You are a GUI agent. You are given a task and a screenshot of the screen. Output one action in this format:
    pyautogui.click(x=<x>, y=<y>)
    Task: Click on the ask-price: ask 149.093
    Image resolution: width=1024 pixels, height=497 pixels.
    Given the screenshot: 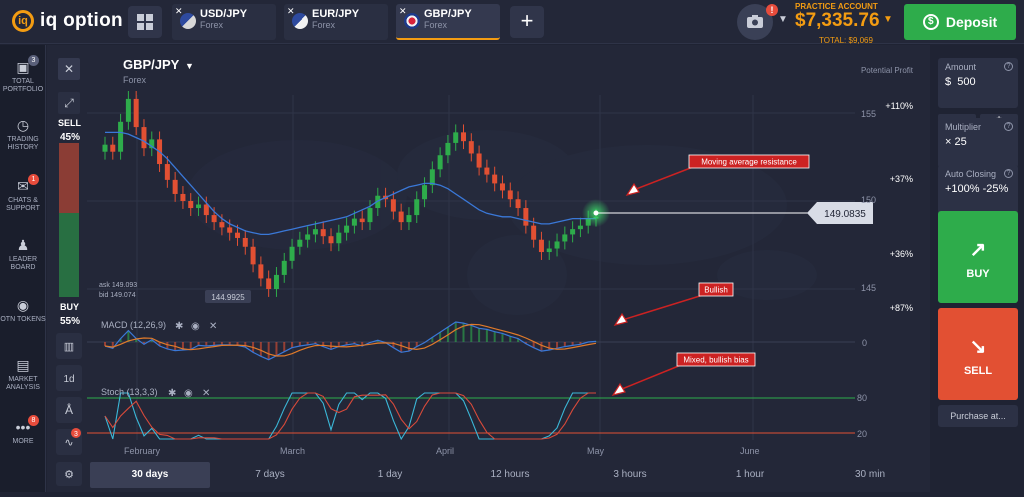 What is the action you would take?
    pyautogui.click(x=118, y=285)
    